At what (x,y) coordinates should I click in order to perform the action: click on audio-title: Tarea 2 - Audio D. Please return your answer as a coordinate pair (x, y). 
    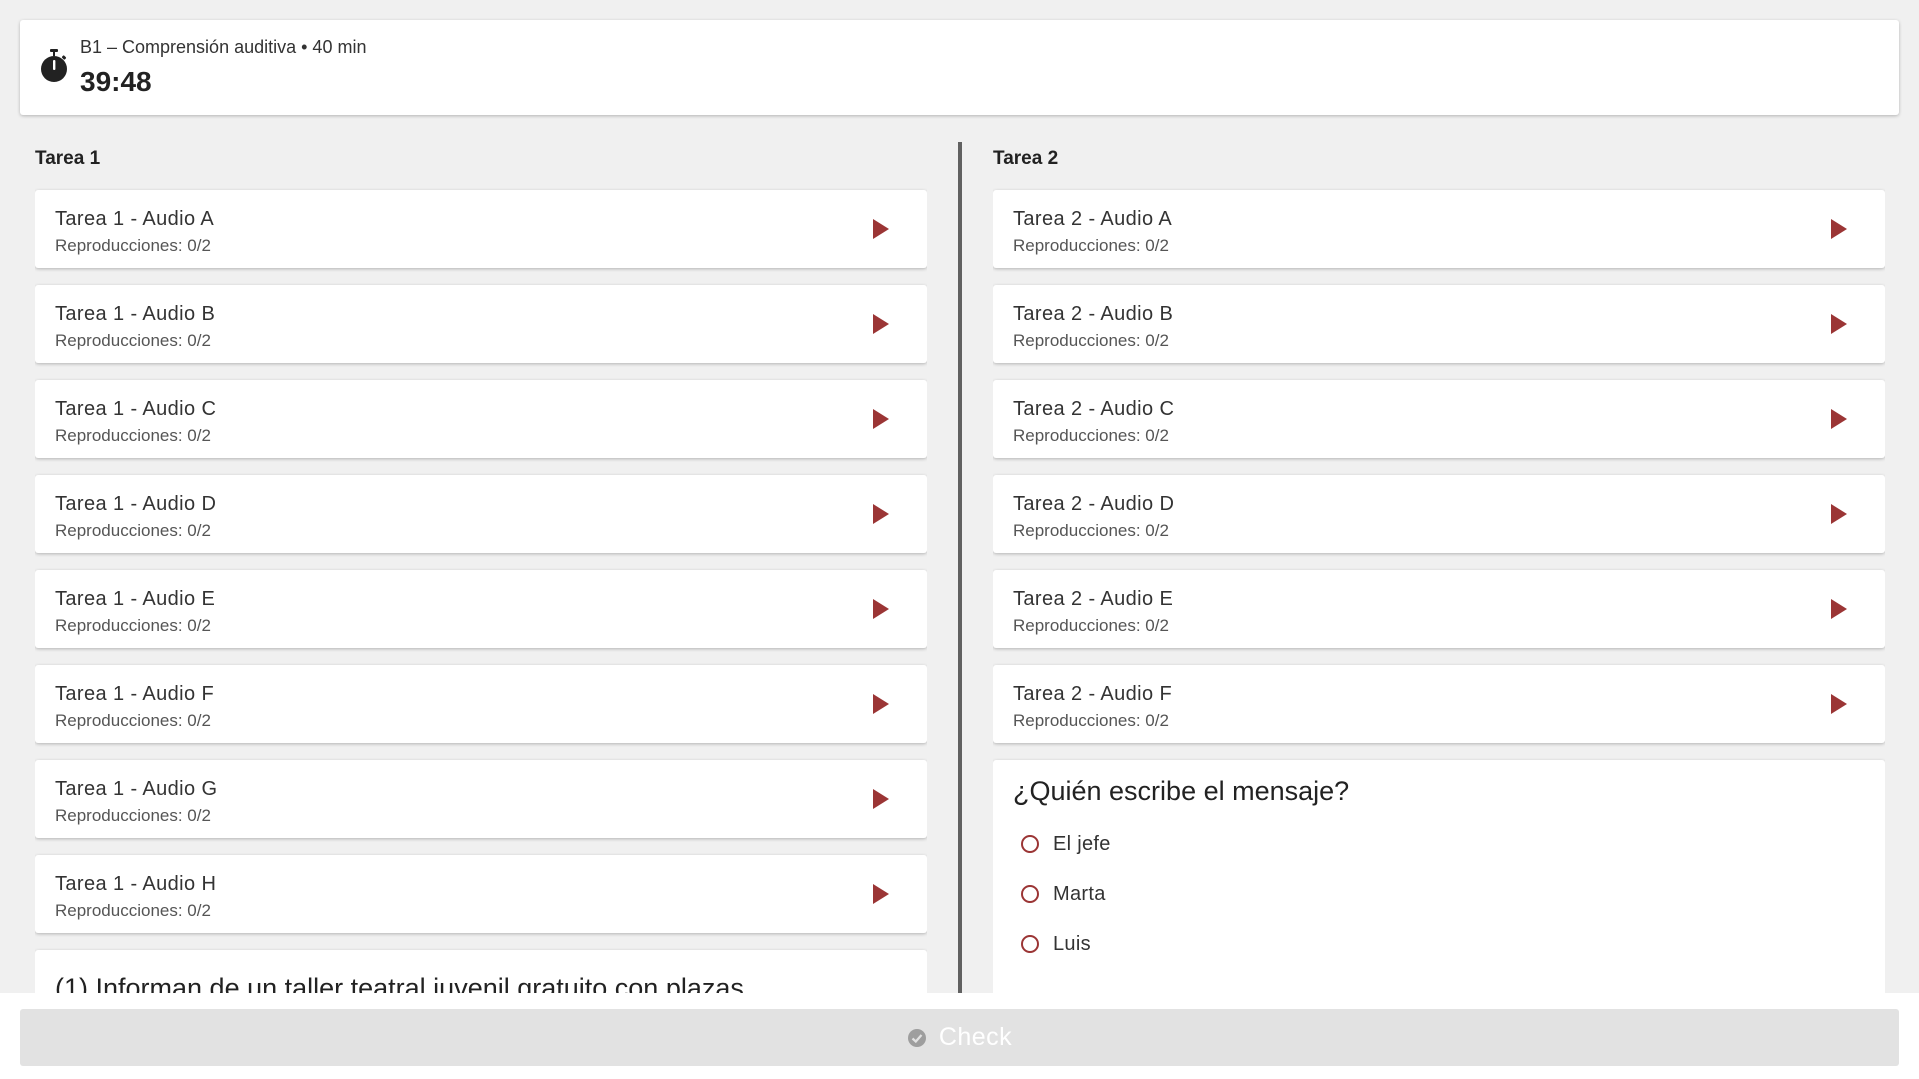
    Looking at the image, I should click on (1094, 504).